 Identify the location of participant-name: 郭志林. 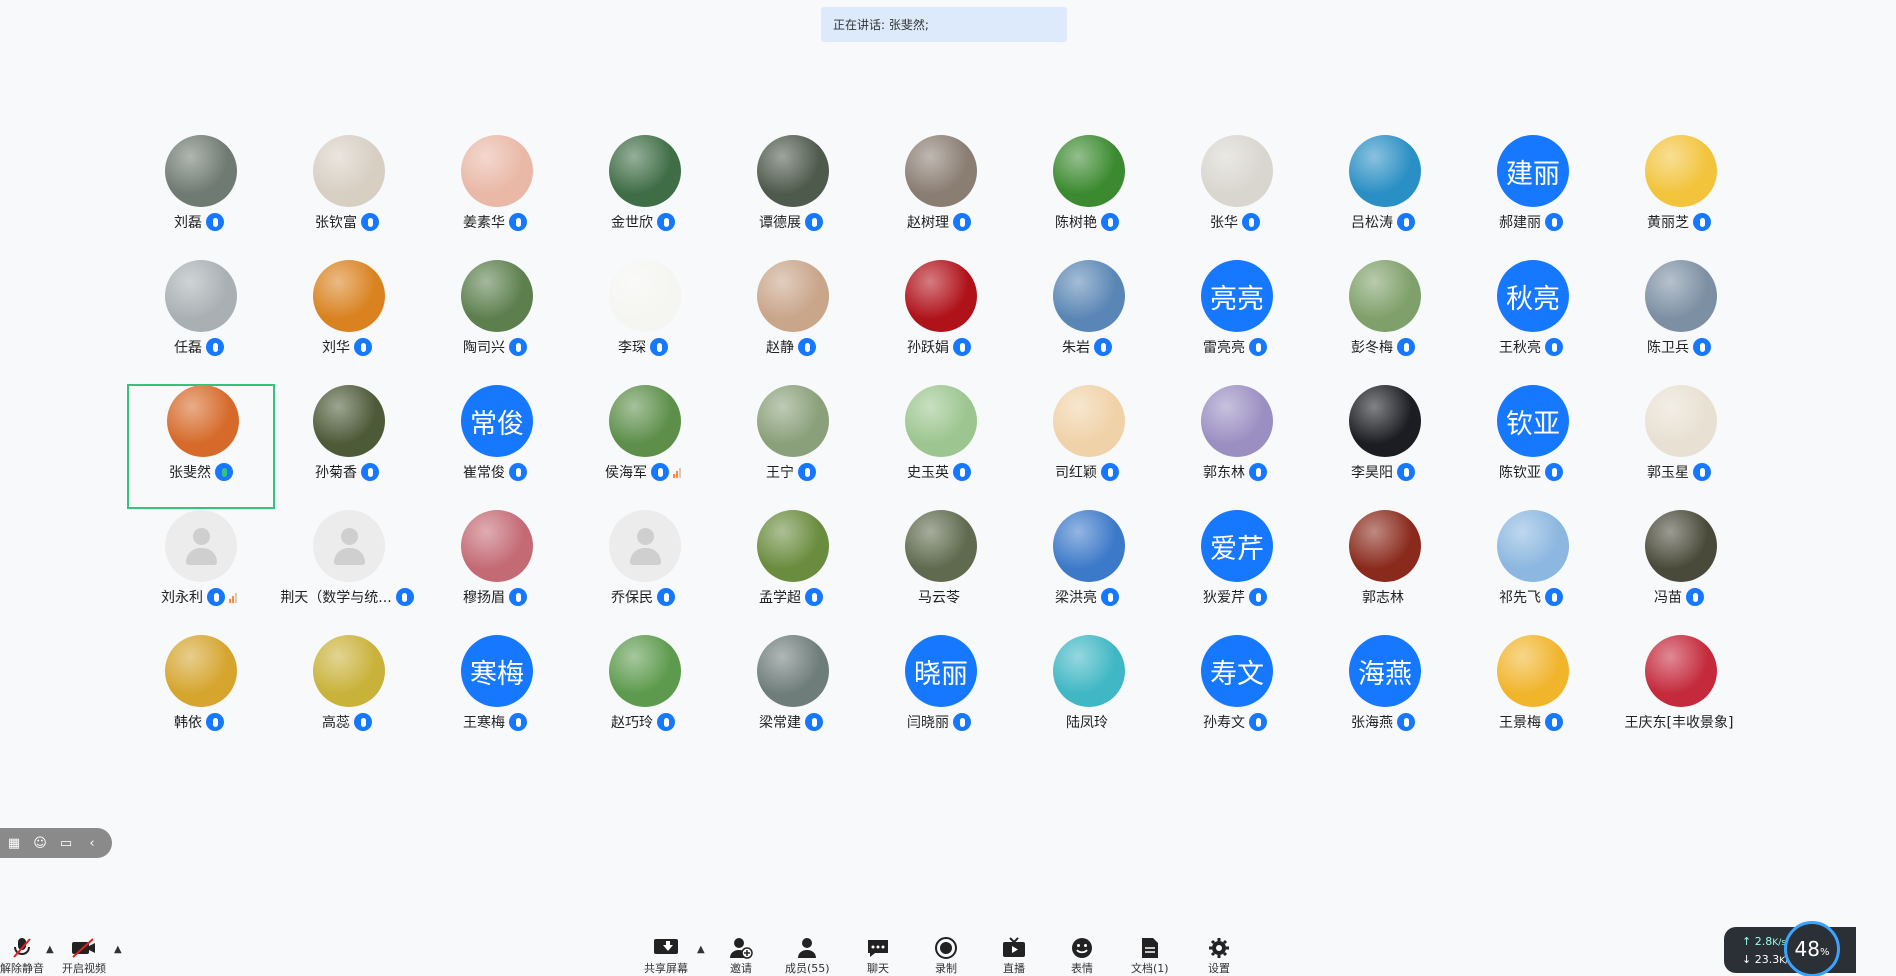
(1383, 598).